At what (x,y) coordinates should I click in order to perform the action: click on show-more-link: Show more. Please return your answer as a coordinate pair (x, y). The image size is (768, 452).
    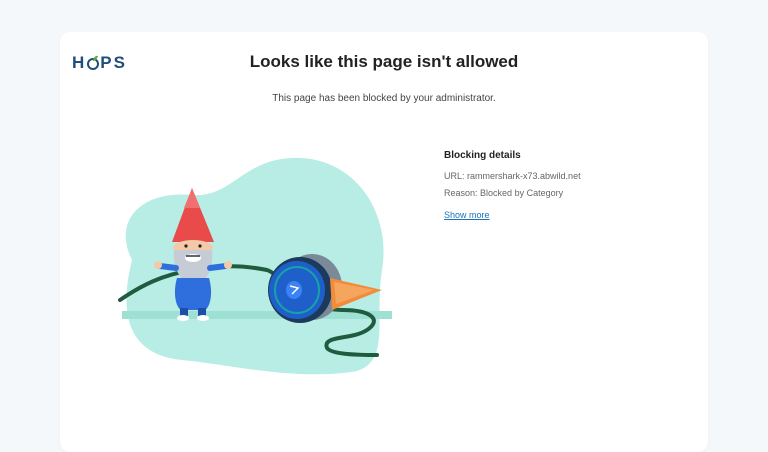
    Looking at the image, I should click on (467, 215).